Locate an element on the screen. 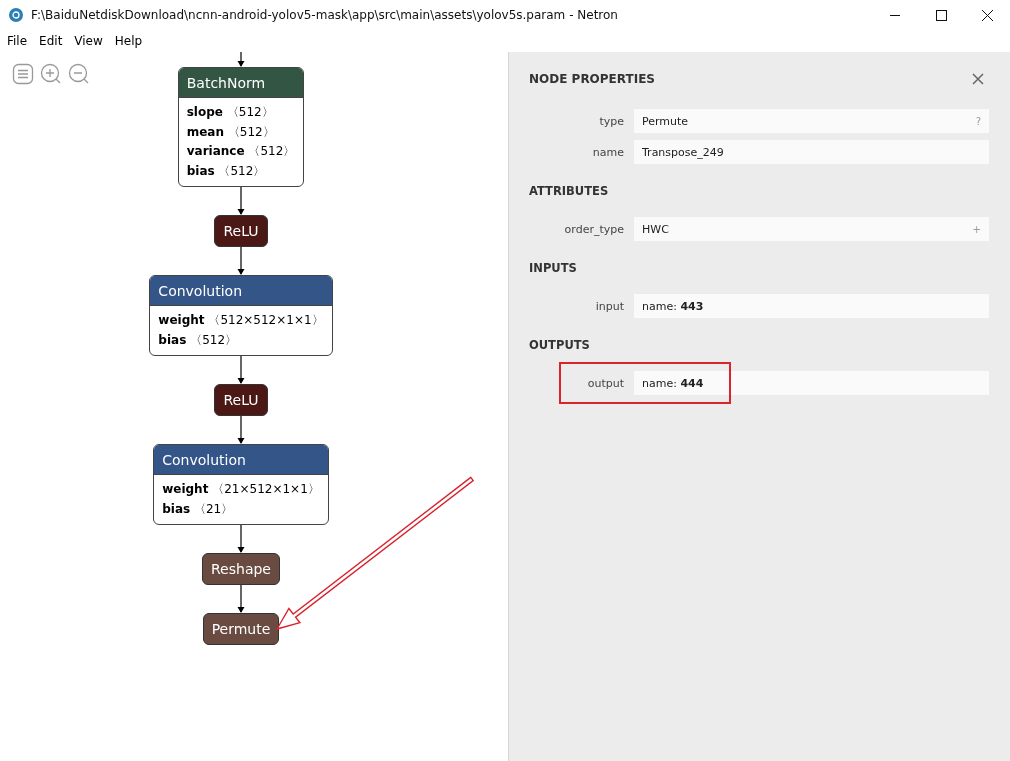 The height and width of the screenshot is (761, 1010). menu-item: File is located at coordinates (17, 41).